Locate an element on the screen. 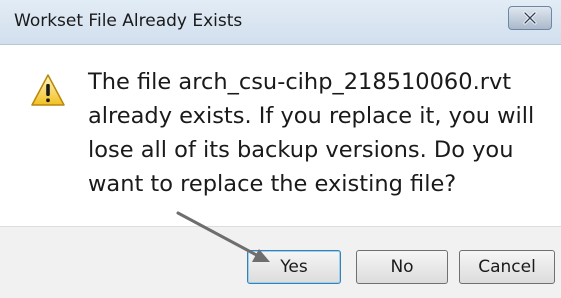 The width and height of the screenshot is (561, 298). no-button: No is located at coordinates (402, 267).